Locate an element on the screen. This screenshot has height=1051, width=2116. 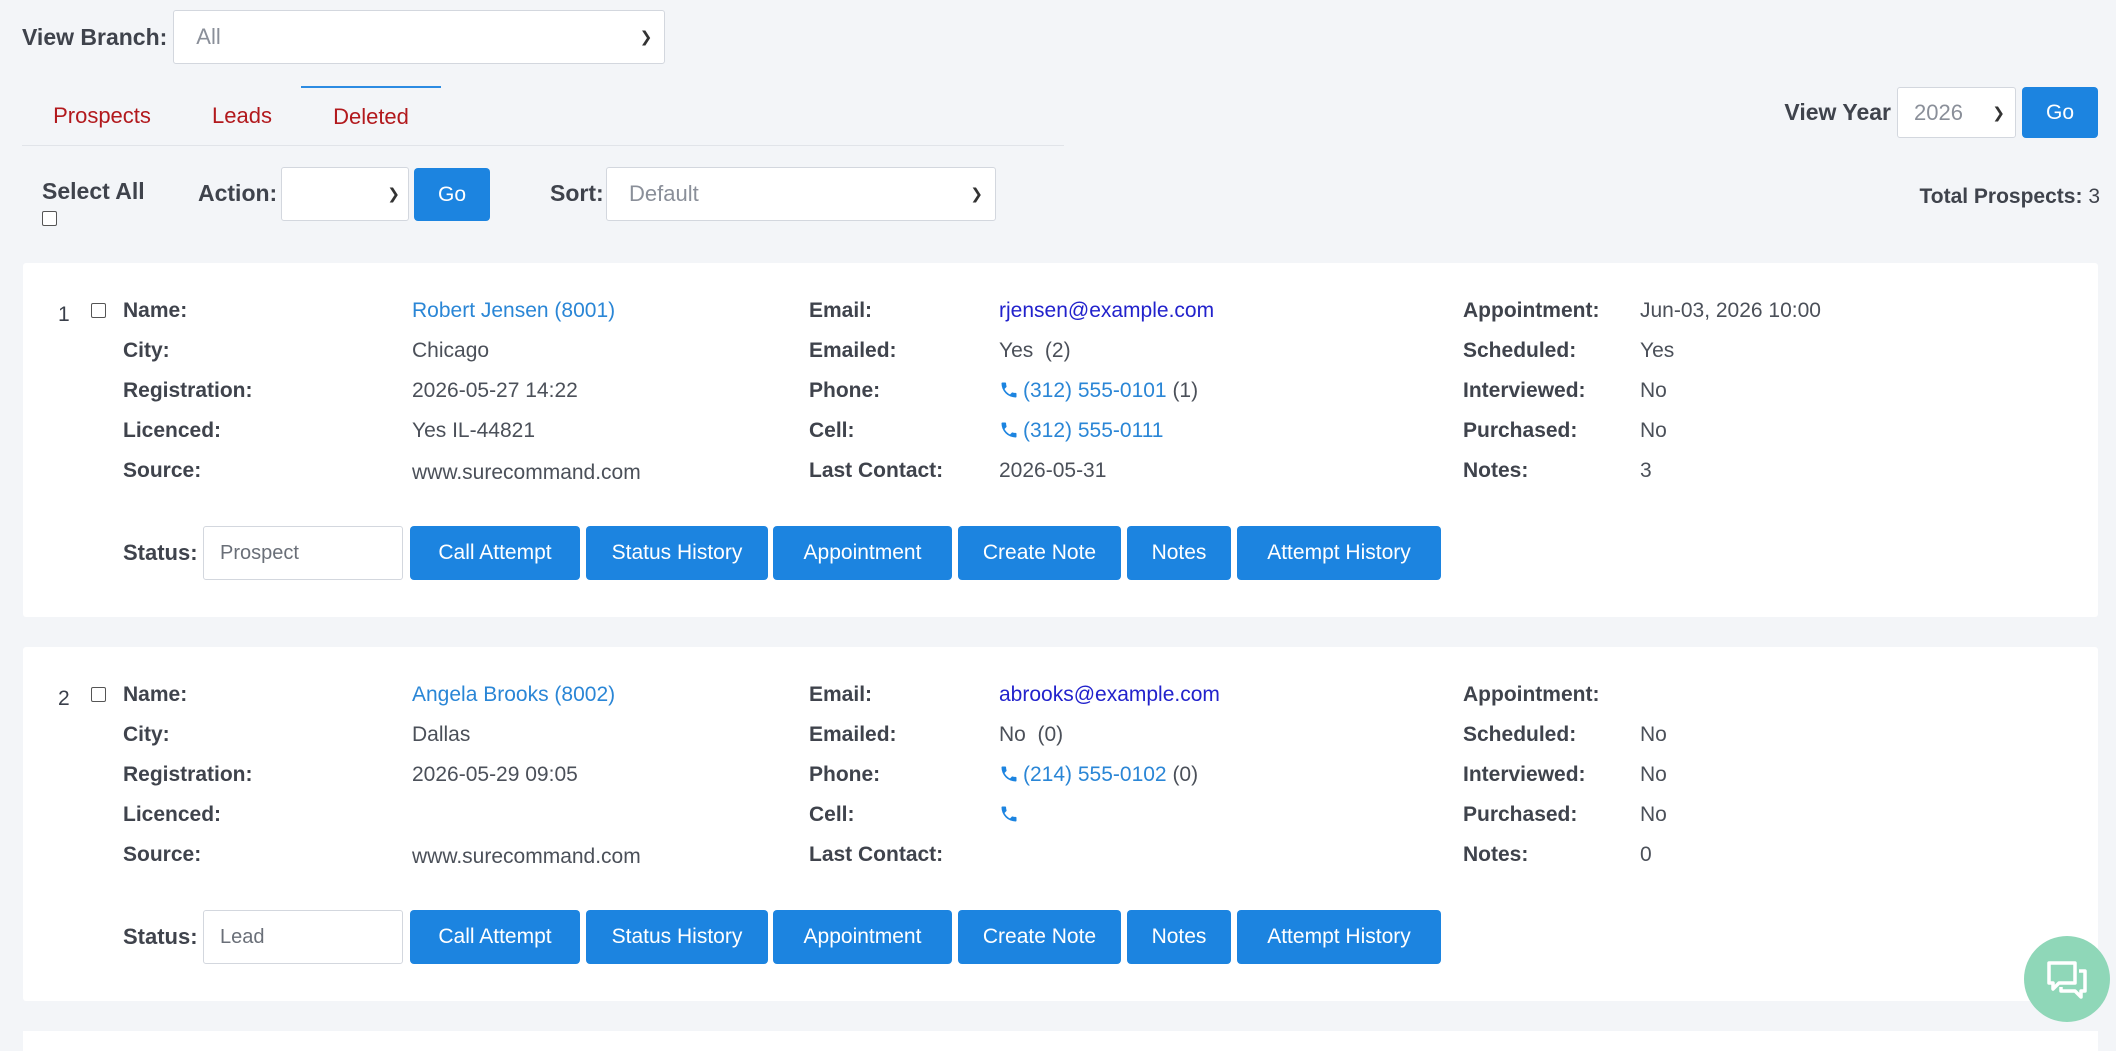
select-all: Select All is located at coordinates (93, 204).